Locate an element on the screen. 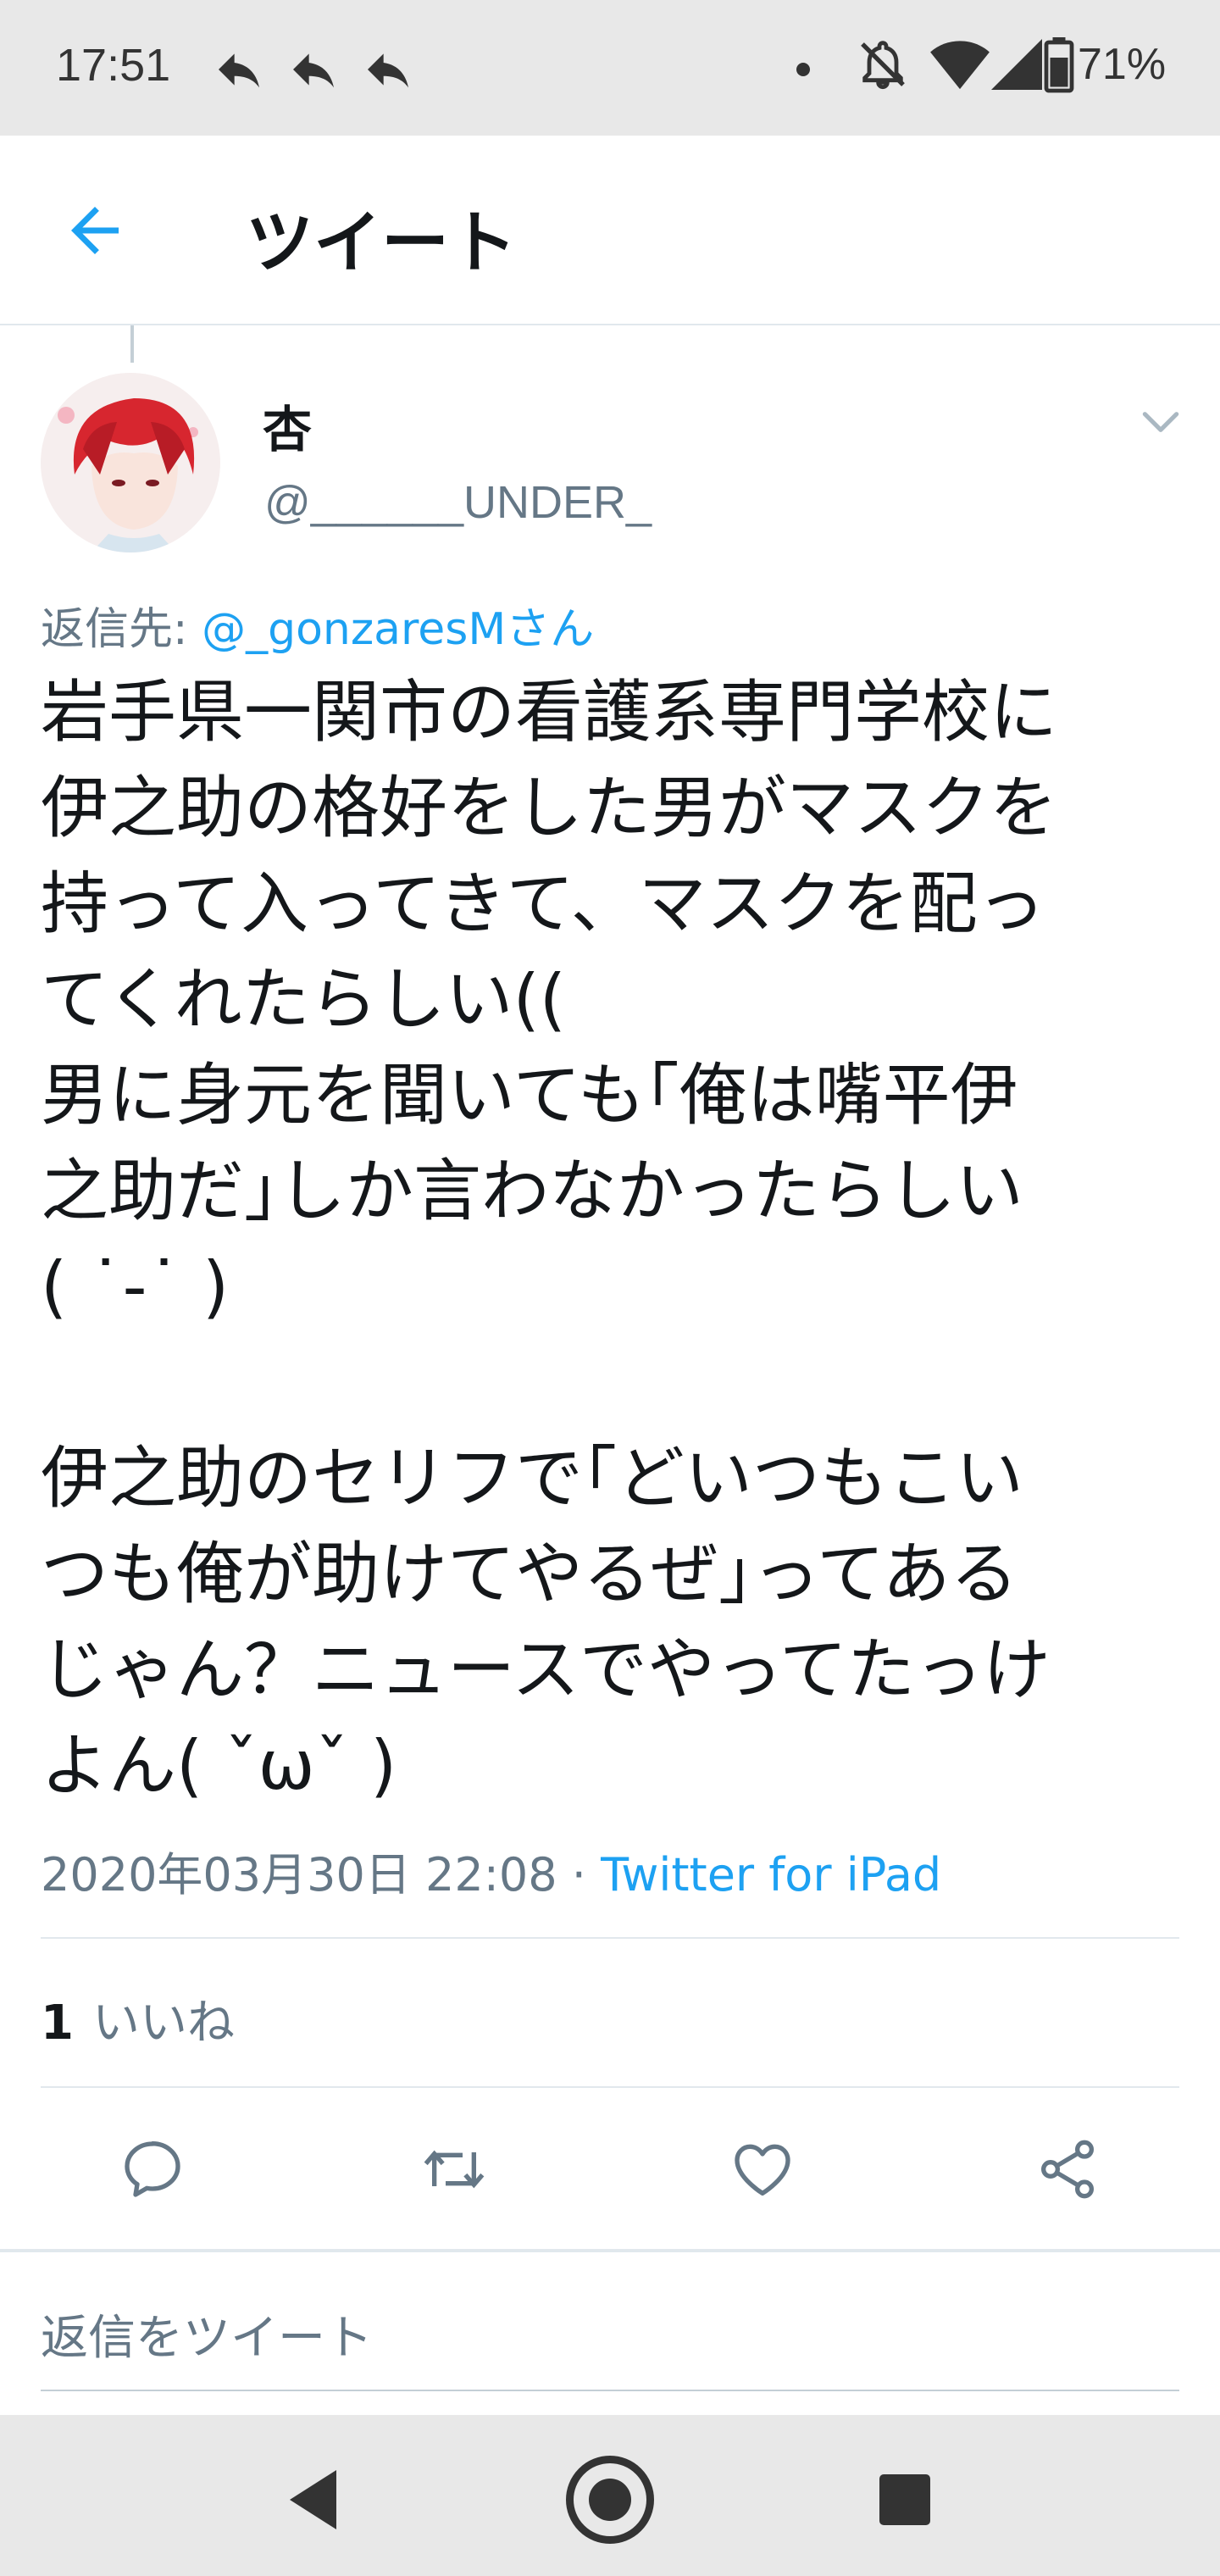  chevron-down-icon is located at coordinates (1160, 422).